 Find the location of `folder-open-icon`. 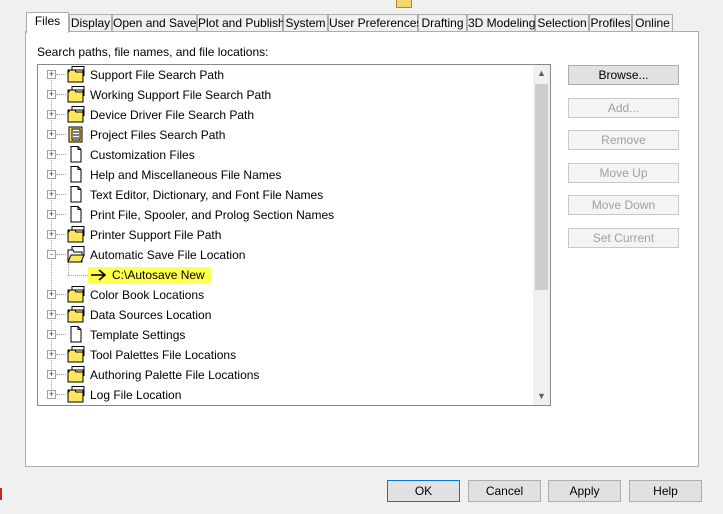

folder-open-icon is located at coordinates (76, 254).